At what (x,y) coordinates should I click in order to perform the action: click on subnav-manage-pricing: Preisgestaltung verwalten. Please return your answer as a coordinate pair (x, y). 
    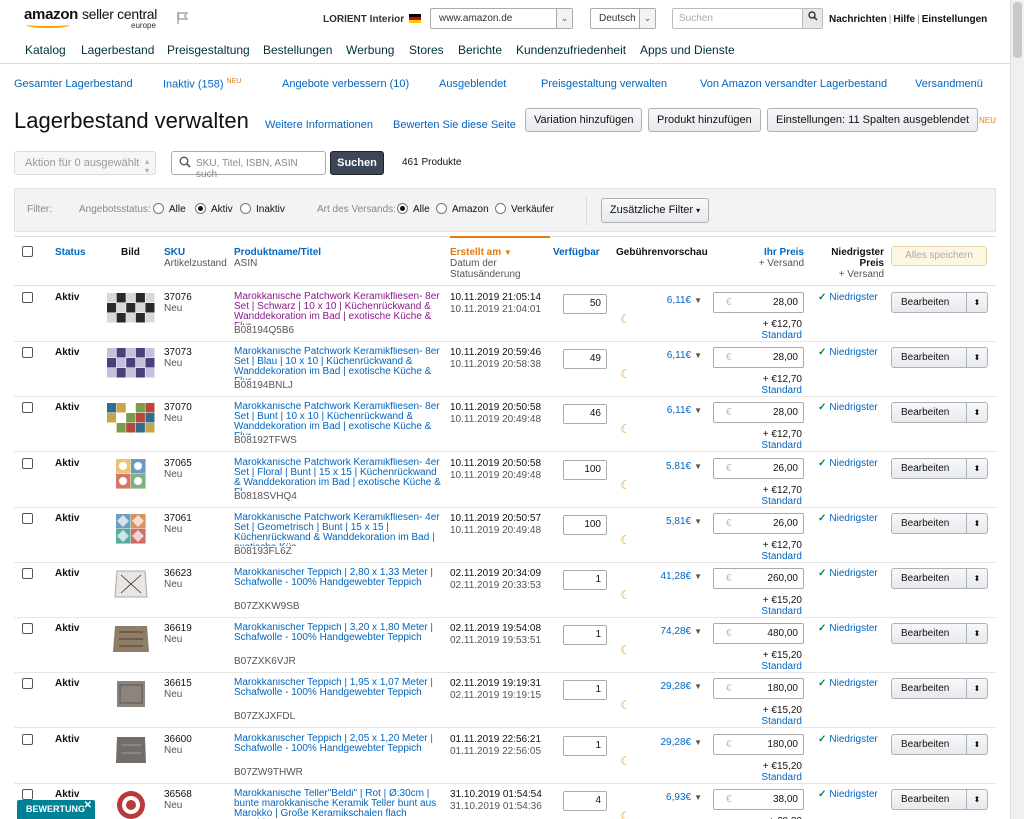
    Looking at the image, I should click on (604, 84).